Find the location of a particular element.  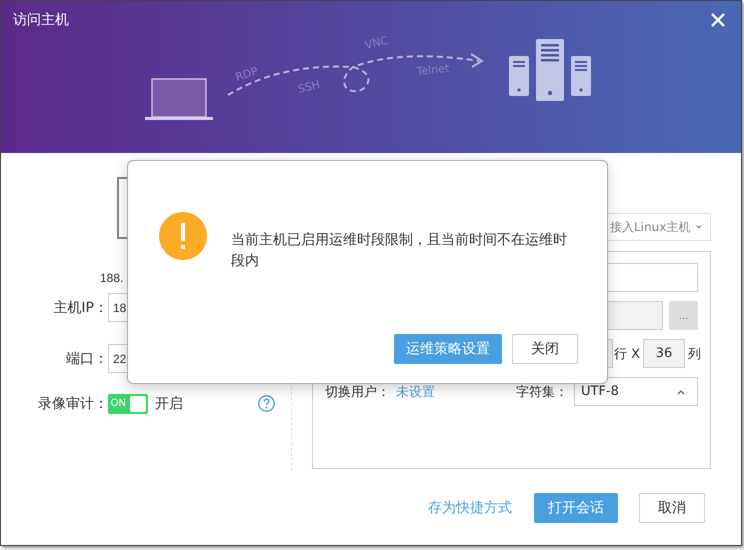

close-button: 关闭 is located at coordinates (545, 349).